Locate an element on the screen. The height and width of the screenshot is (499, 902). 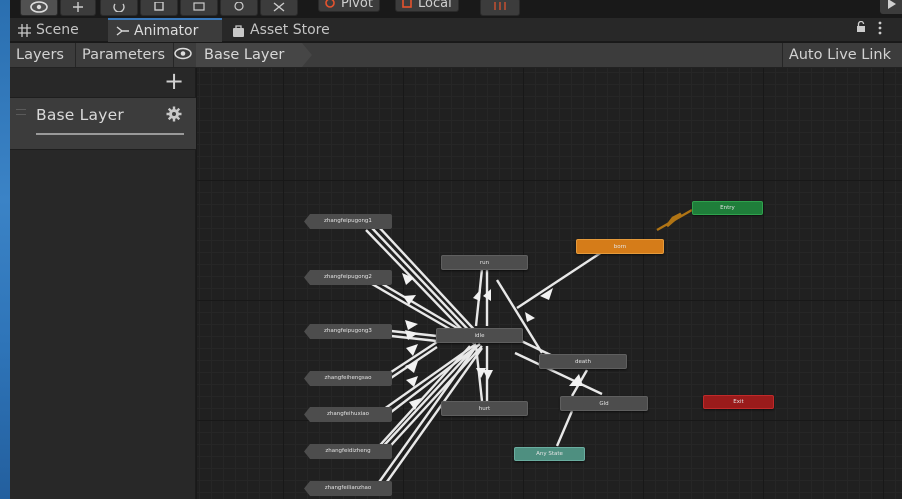
more-options-icon is located at coordinates (880, 30).